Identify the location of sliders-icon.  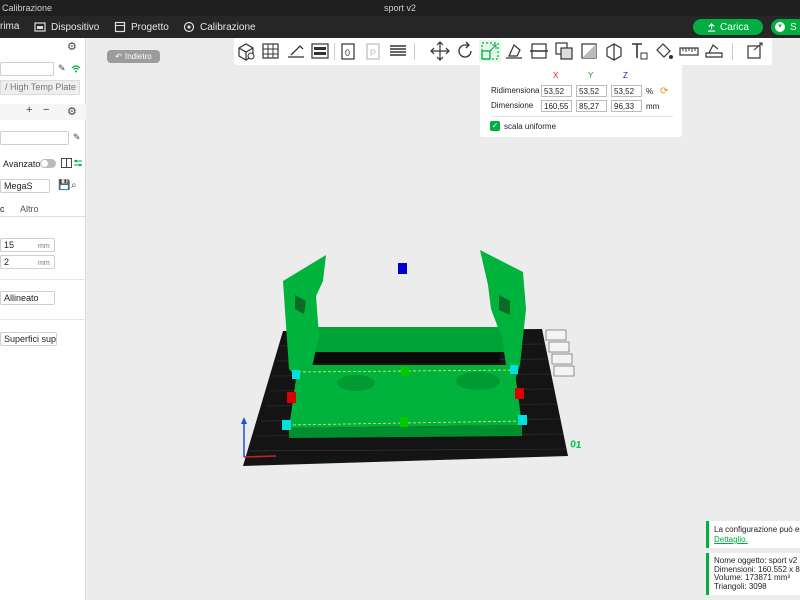
(78, 163).